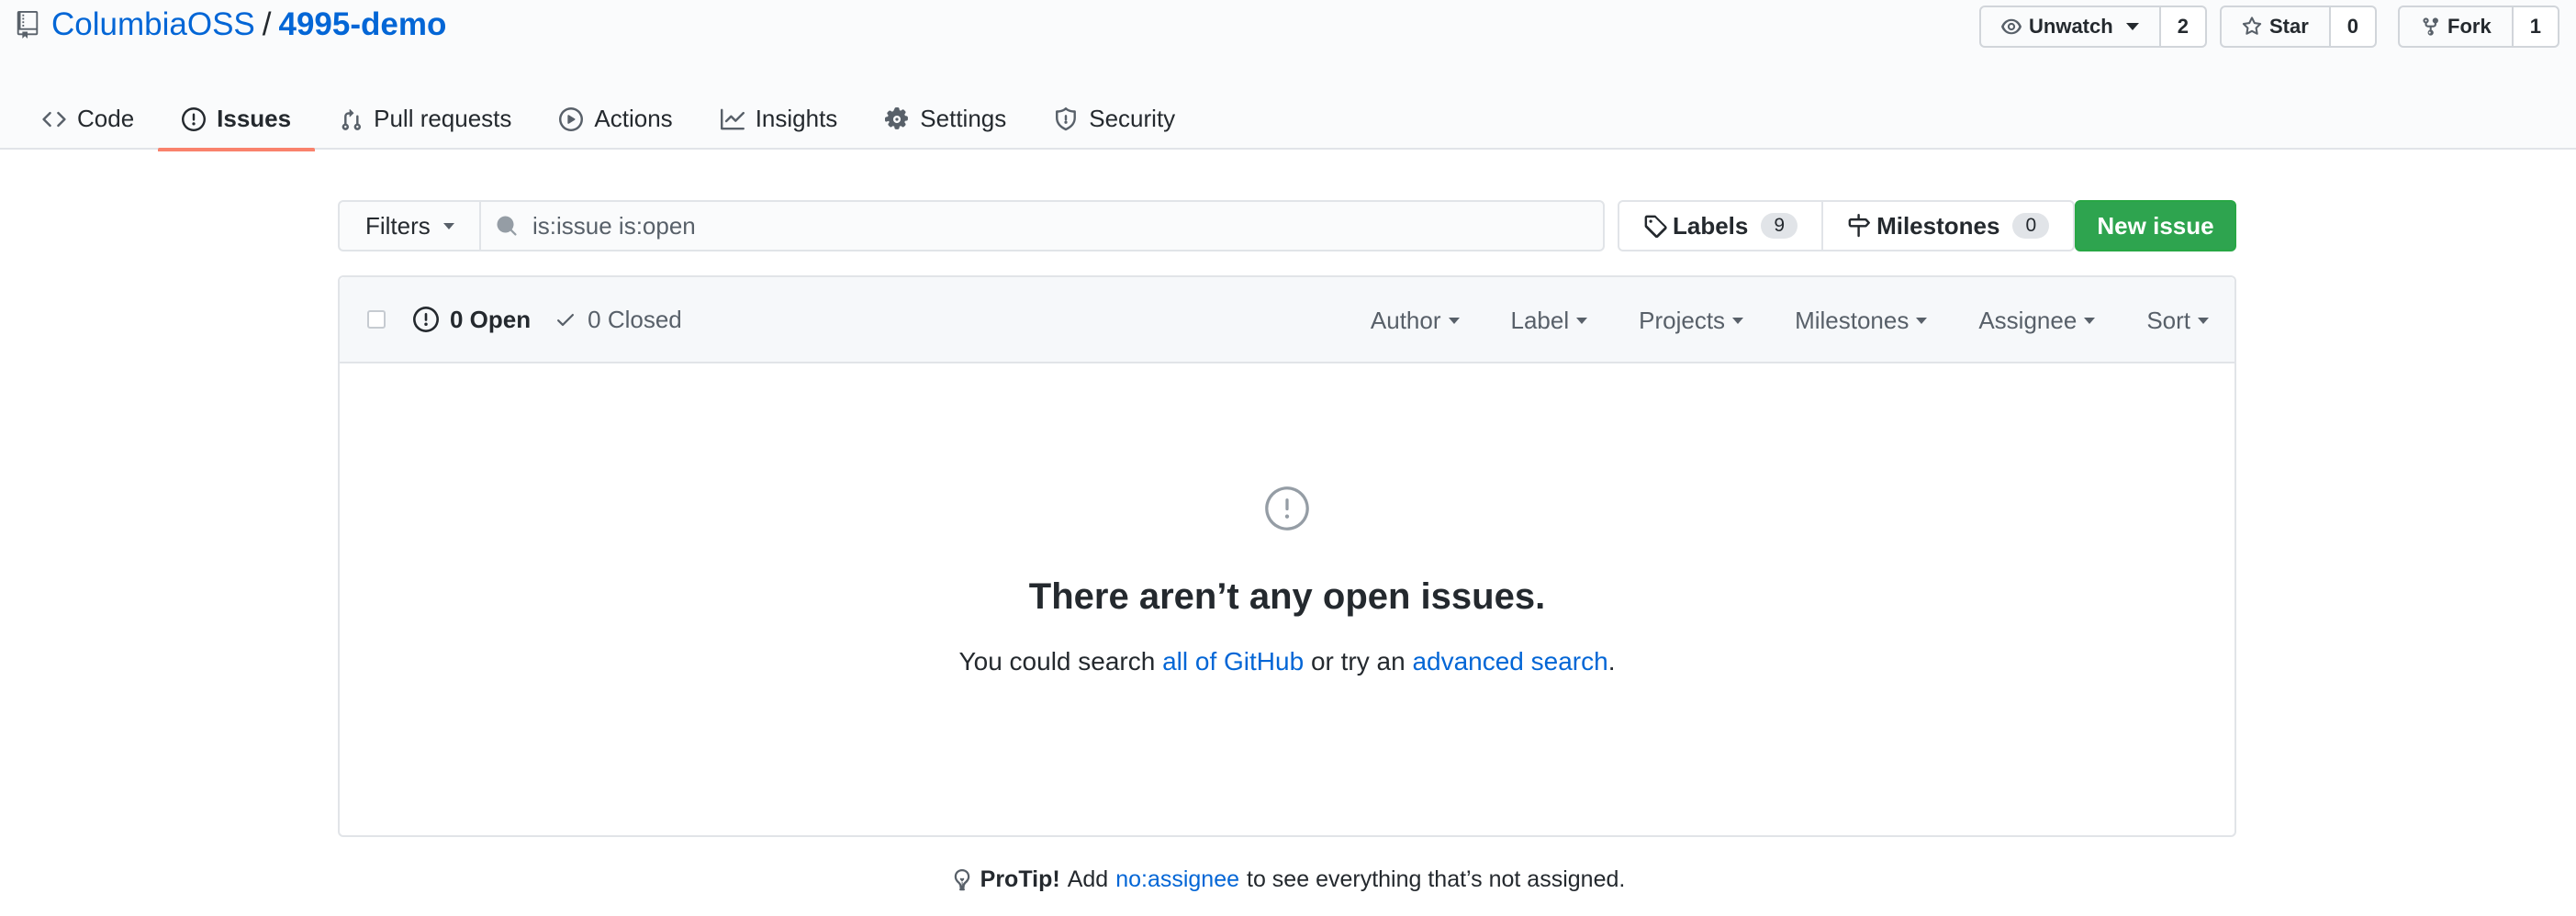 Image resolution: width=2576 pixels, height=916 pixels. Describe the element at coordinates (615, 119) in the screenshot. I see `tab-actions: Actions` at that location.